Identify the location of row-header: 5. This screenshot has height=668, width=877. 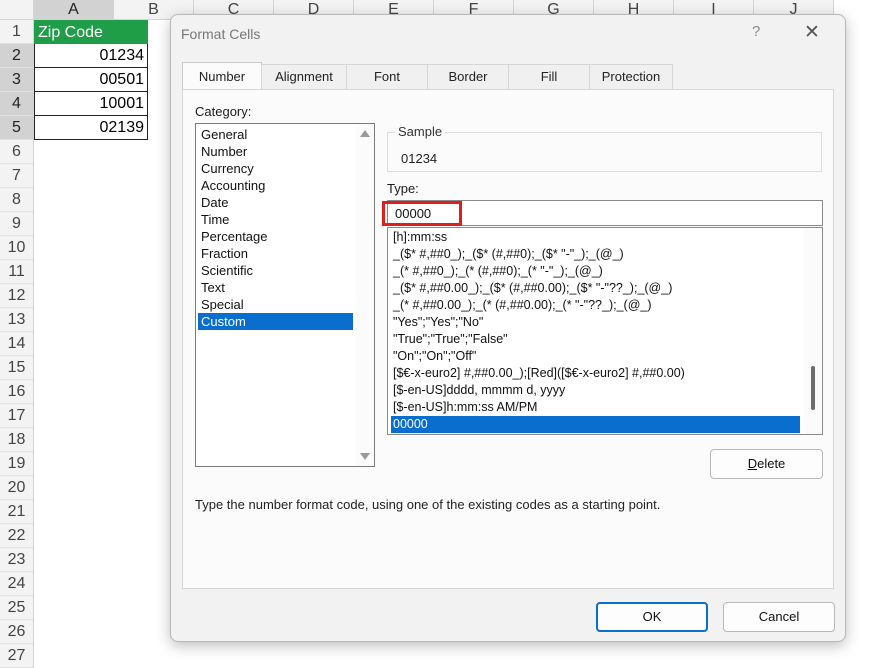
(16, 128).